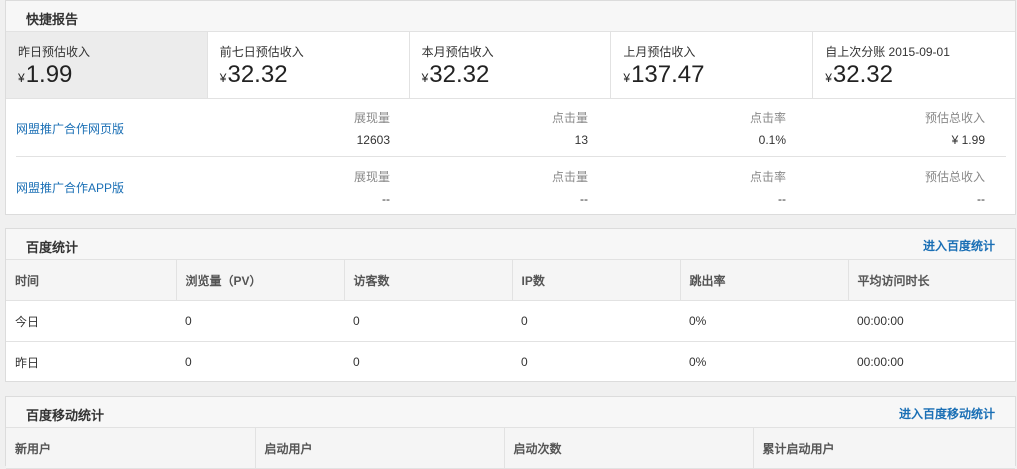 This screenshot has width=1017, height=469. I want to click on stat-last7days-revenue: 前七日预估收入 ¥32.32, so click(308, 65).